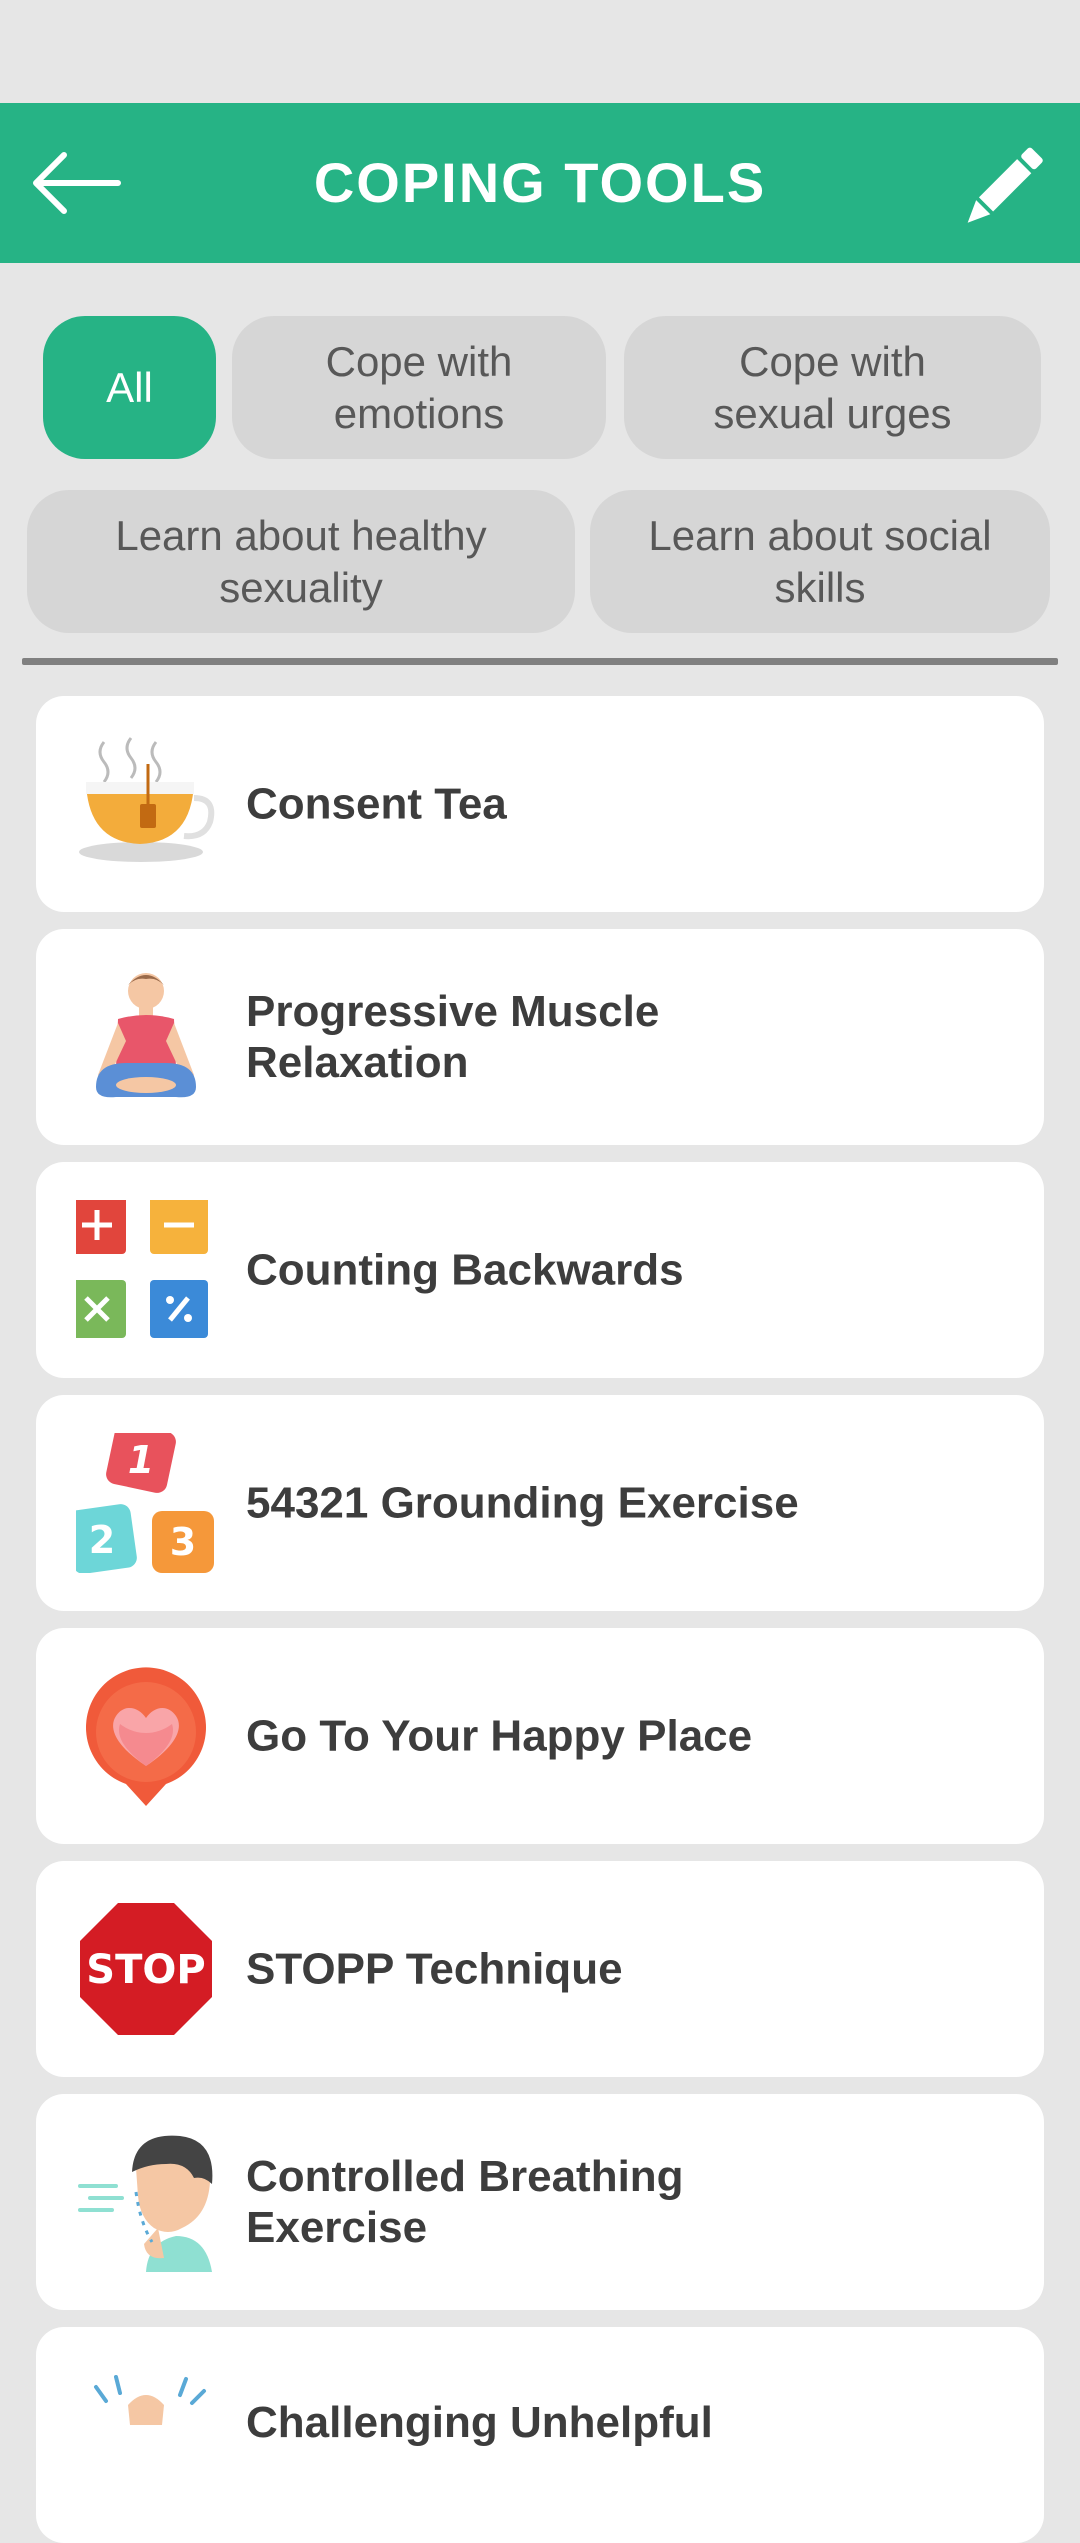 Image resolution: width=1080 pixels, height=2543 pixels. What do you see at coordinates (465, 2202) in the screenshot?
I see `tool-card-title: Controlled Breathing Exercise` at bounding box center [465, 2202].